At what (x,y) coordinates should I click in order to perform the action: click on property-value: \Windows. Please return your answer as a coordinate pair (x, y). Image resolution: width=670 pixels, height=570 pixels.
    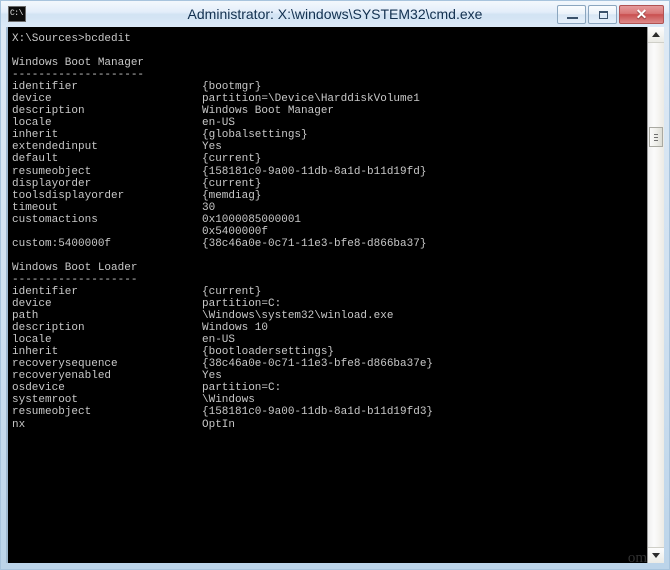
    Looking at the image, I should click on (228, 400).